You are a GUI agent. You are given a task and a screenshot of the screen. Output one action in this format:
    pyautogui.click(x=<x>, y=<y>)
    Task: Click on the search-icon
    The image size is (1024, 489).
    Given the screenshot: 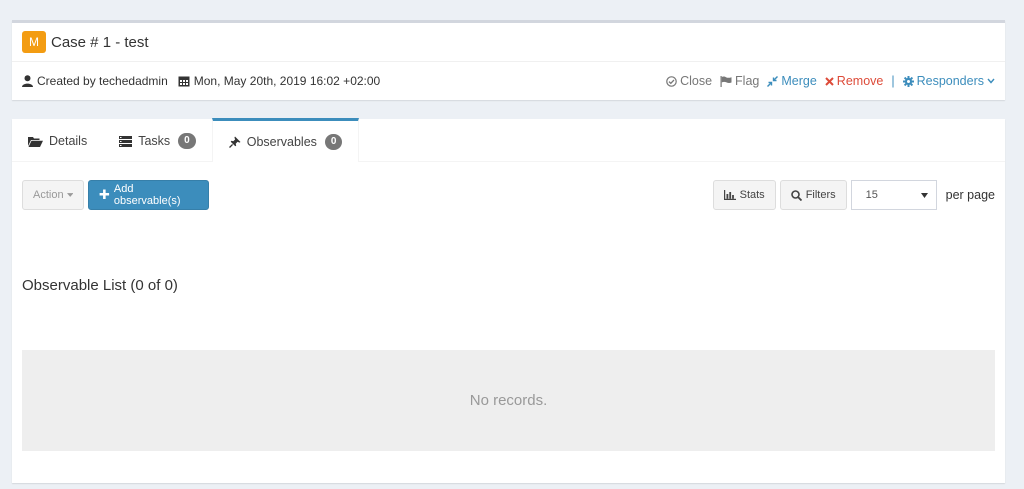 What is the action you would take?
    pyautogui.click(x=796, y=195)
    